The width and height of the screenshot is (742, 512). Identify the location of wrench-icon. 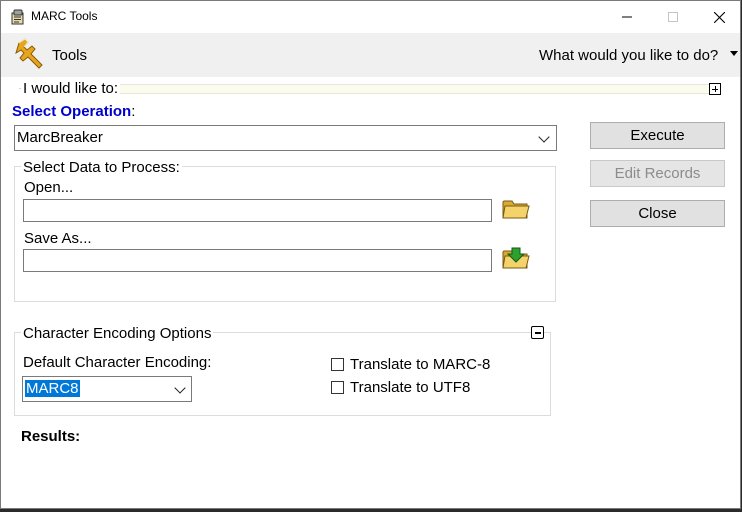
(29, 53).